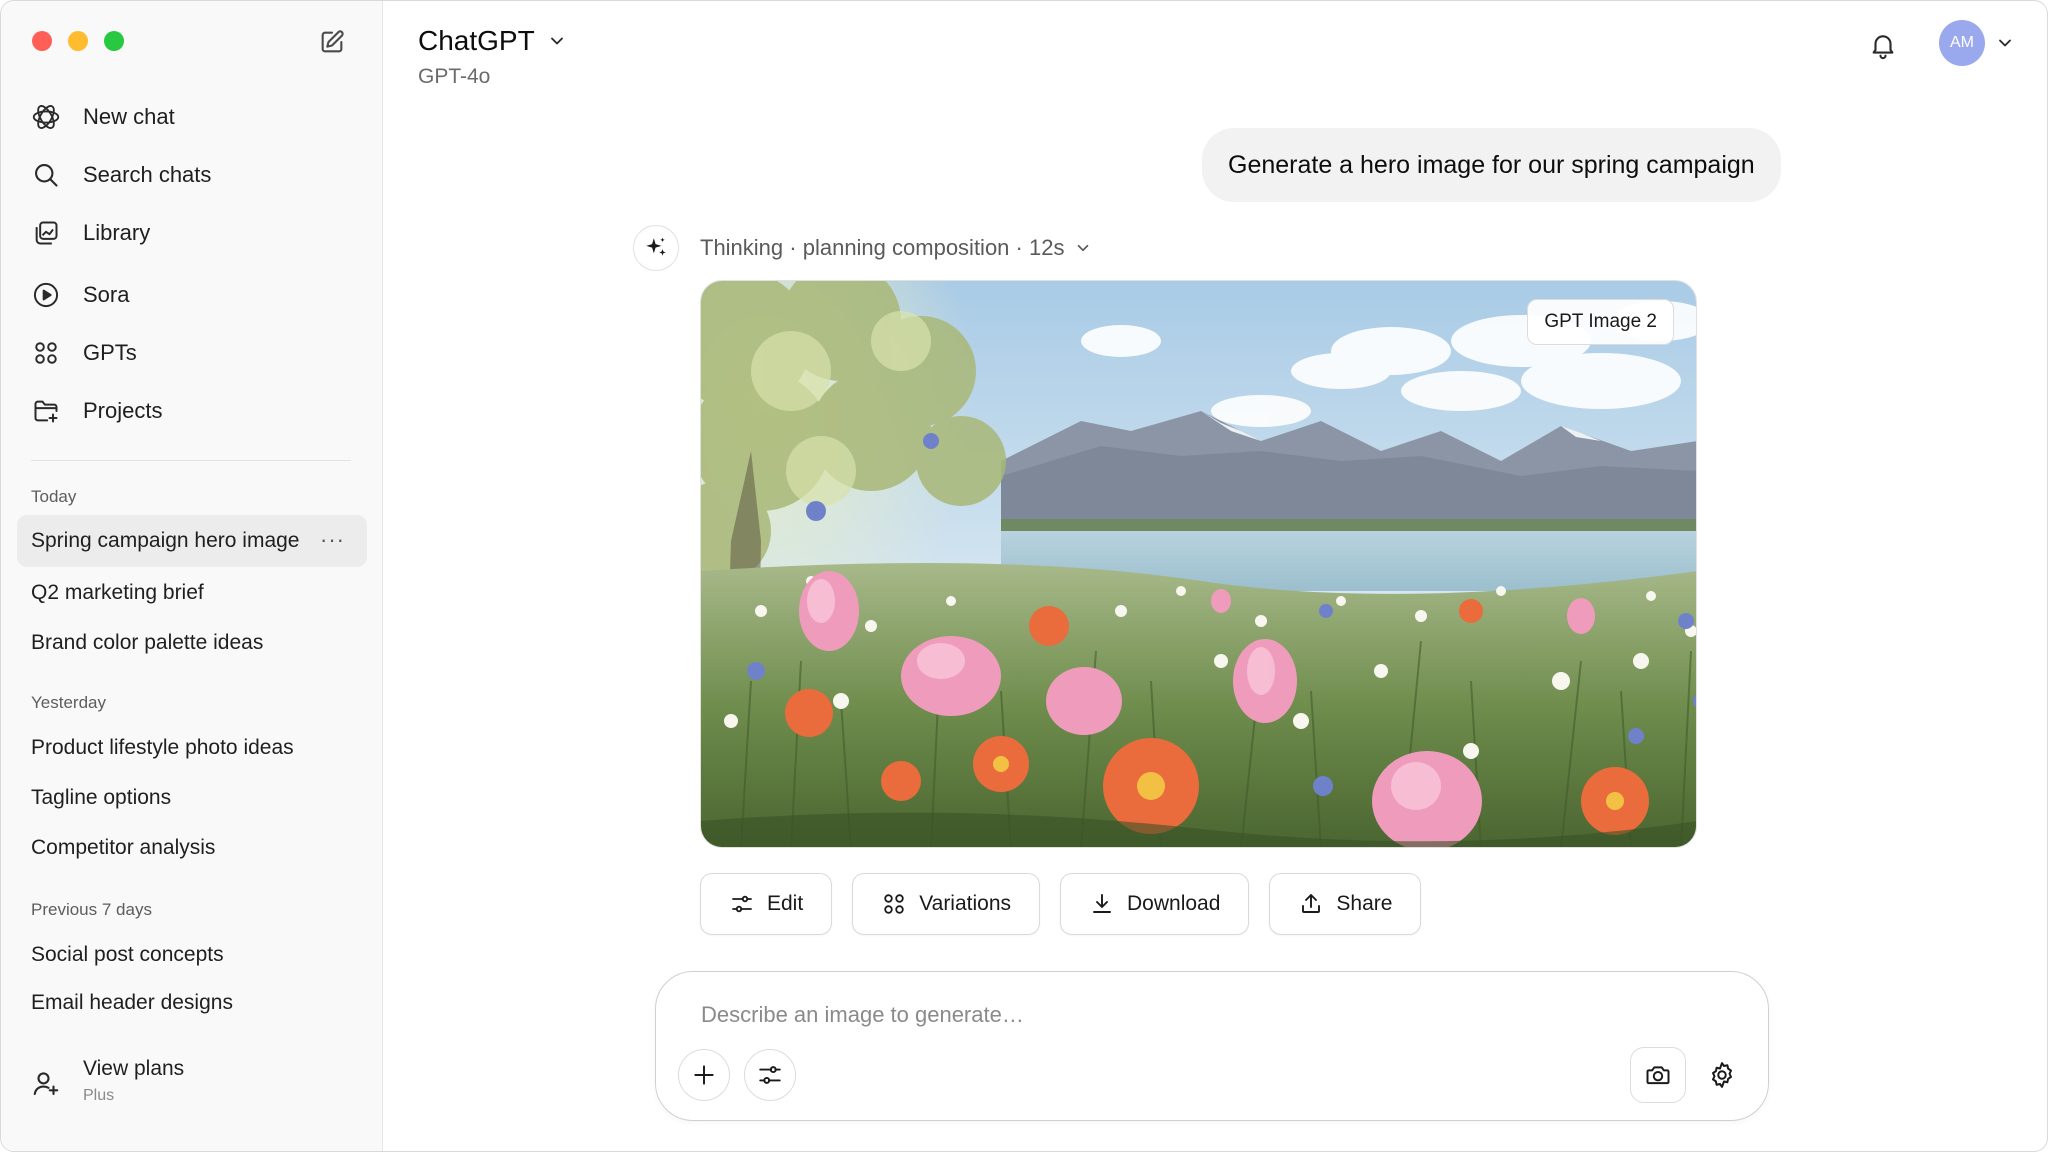 The height and width of the screenshot is (1152, 2048). I want to click on chat-title: Tagline options, so click(101, 797).